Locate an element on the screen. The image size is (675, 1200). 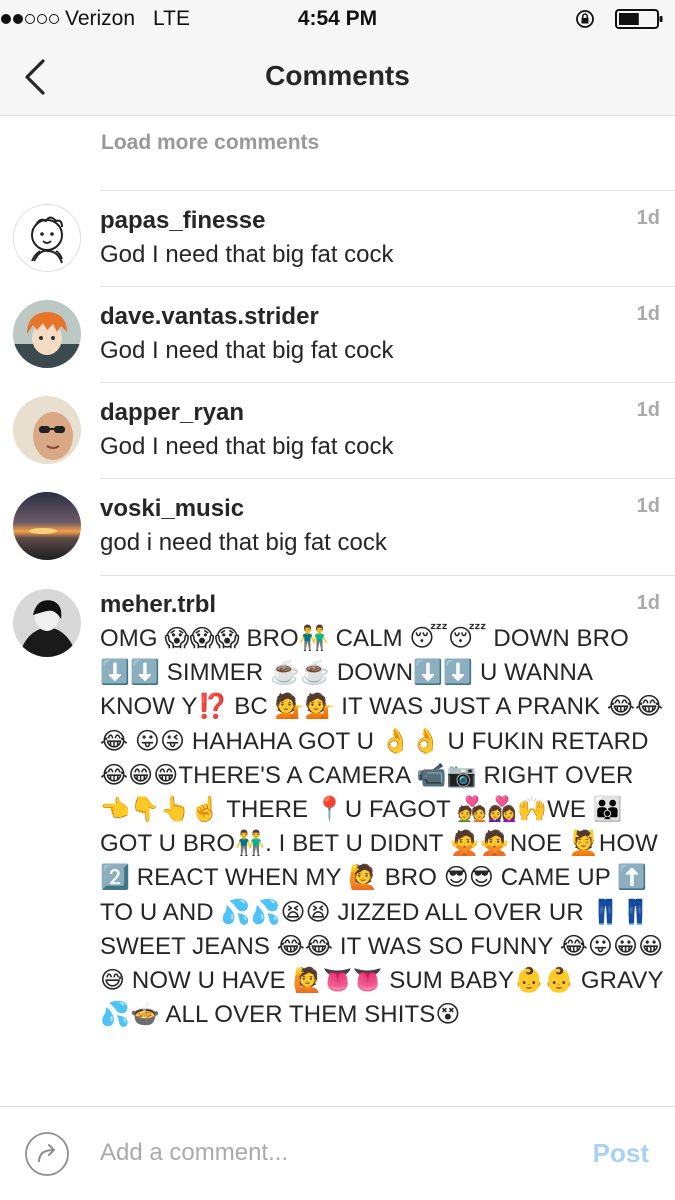
comment-username: voski_music is located at coordinates (172, 509).